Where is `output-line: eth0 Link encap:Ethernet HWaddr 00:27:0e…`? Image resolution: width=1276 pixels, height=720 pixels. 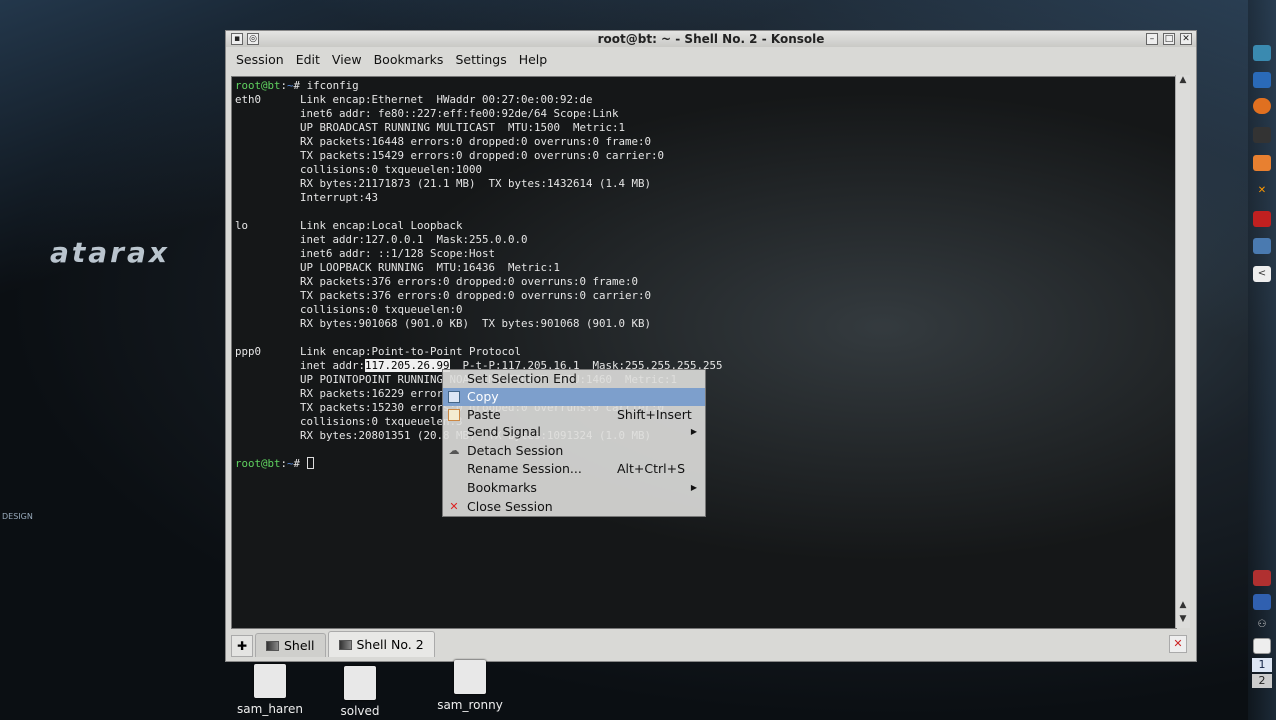 output-line: eth0 Link encap:Ethernet HWaddr 00:27:0e… is located at coordinates (414, 99).